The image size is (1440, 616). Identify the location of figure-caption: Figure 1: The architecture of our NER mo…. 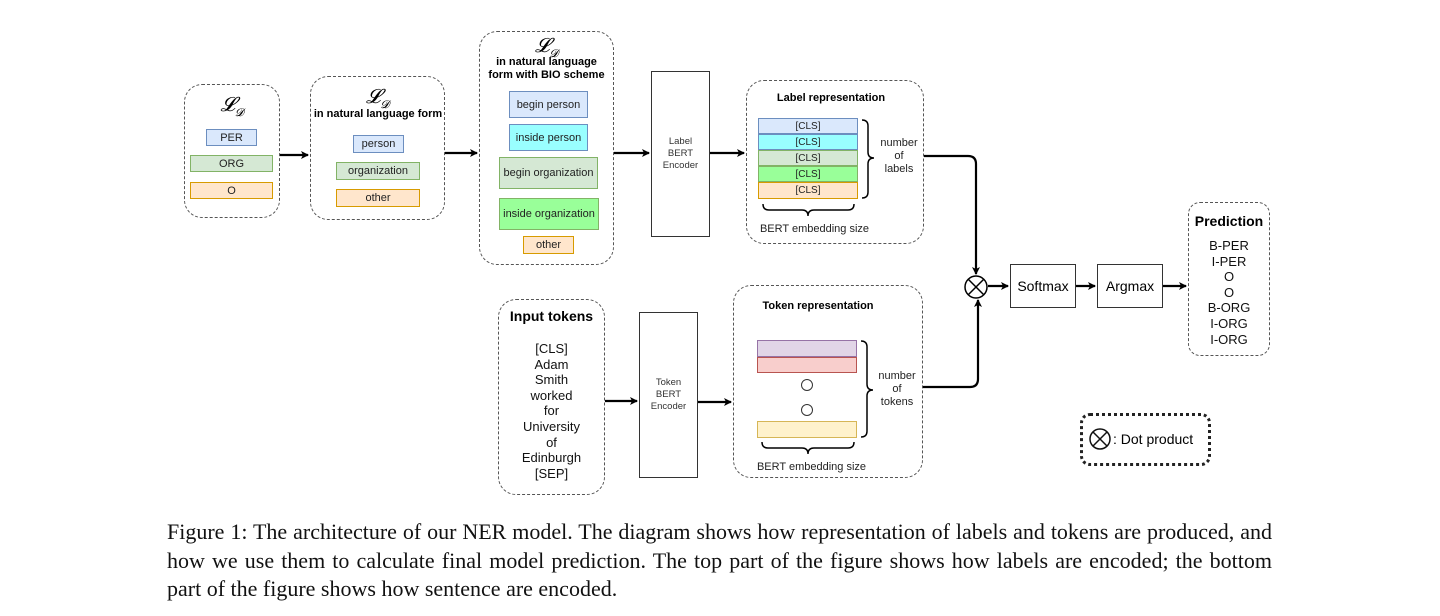
(719, 560).